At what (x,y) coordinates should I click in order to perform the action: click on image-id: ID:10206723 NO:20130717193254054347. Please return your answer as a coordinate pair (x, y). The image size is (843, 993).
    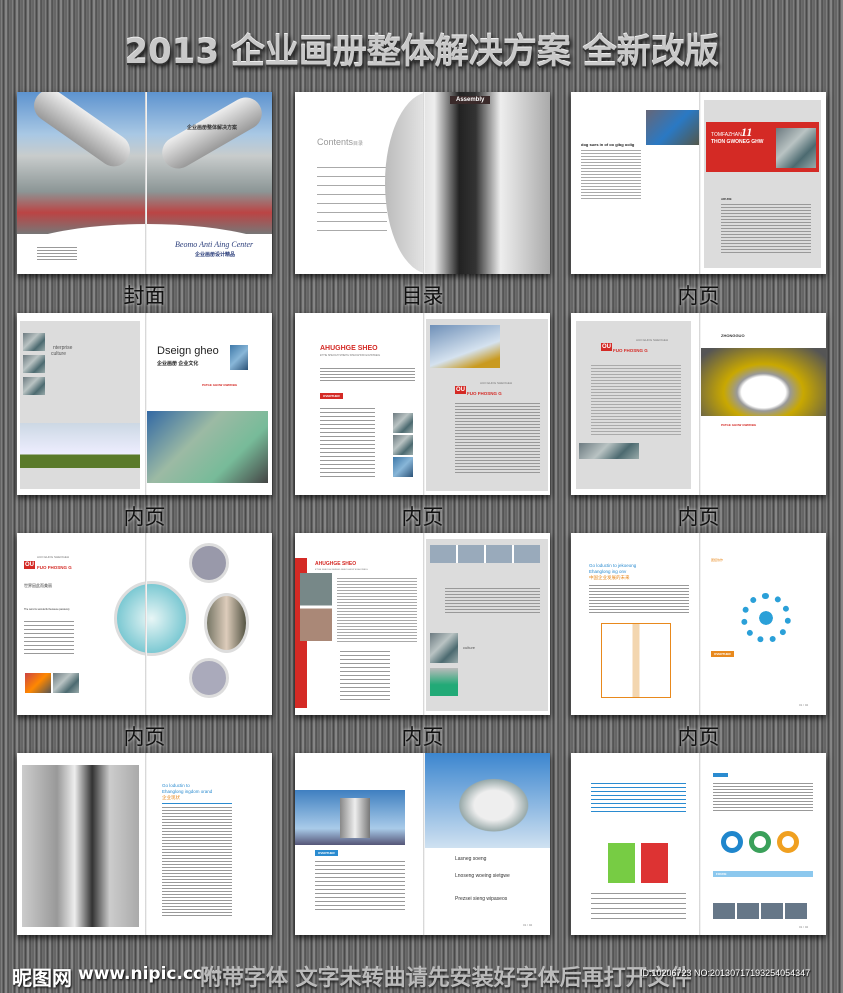
    Looking at the image, I should click on (725, 973).